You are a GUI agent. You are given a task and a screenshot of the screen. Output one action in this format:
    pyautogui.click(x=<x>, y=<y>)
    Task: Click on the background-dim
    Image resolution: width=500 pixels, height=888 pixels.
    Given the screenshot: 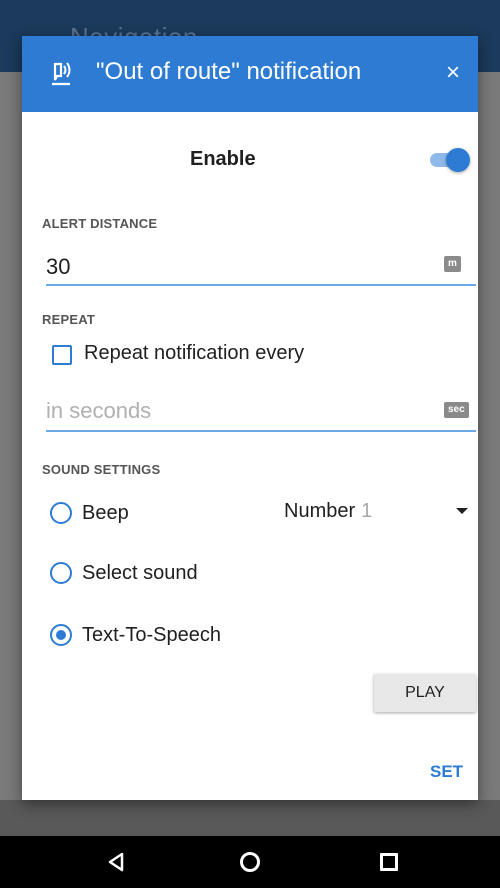 What is the action you would take?
    pyautogui.click(x=250, y=819)
    